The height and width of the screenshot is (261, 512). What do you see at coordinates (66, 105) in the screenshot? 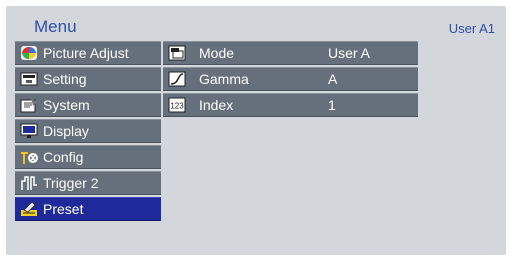
I see `menu-item-label: System` at bounding box center [66, 105].